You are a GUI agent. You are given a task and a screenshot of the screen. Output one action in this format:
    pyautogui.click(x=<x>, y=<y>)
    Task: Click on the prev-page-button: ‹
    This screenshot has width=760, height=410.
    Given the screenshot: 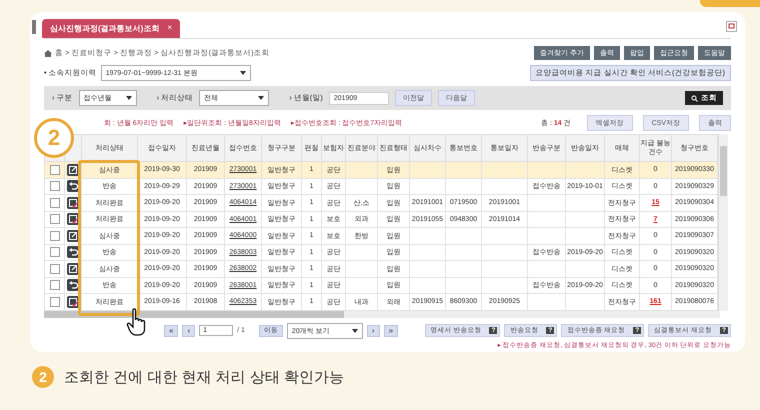 What is the action you would take?
    pyautogui.click(x=189, y=330)
    